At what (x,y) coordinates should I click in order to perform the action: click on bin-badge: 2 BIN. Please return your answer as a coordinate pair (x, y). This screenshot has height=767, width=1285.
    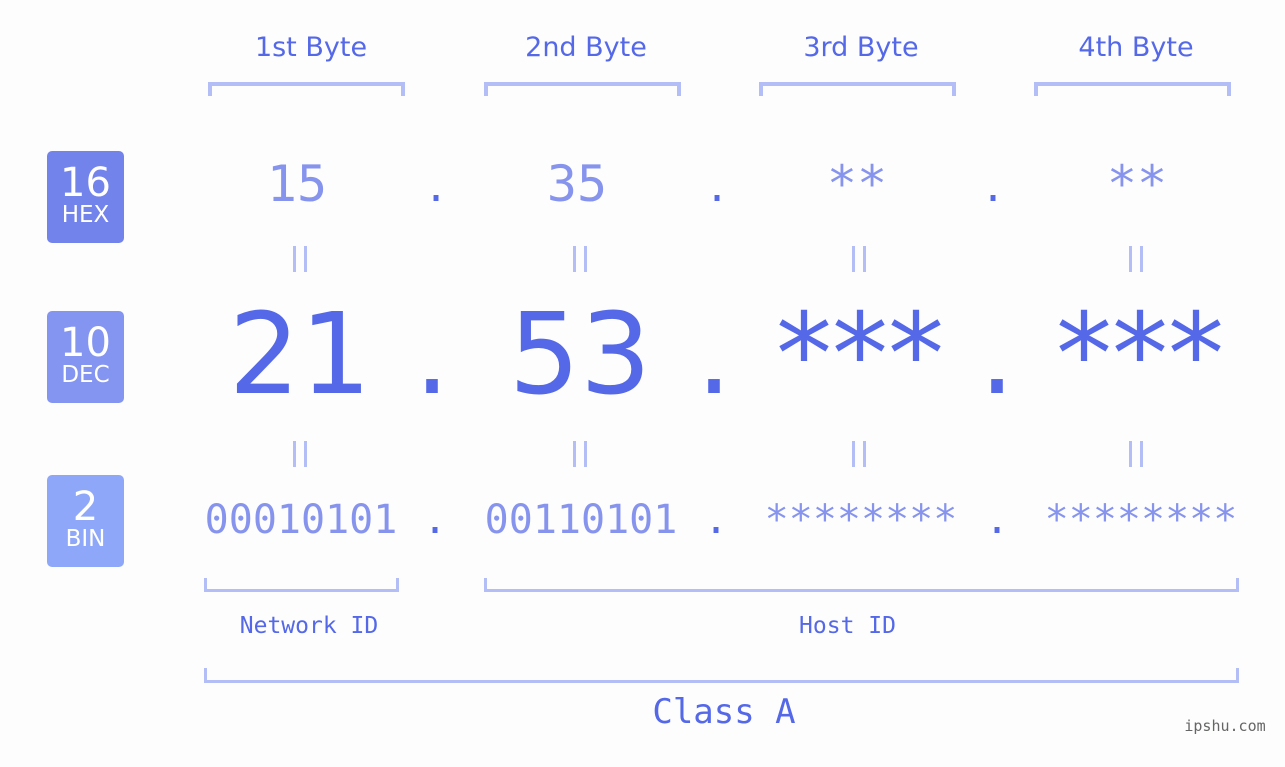
    Looking at the image, I should click on (85, 521).